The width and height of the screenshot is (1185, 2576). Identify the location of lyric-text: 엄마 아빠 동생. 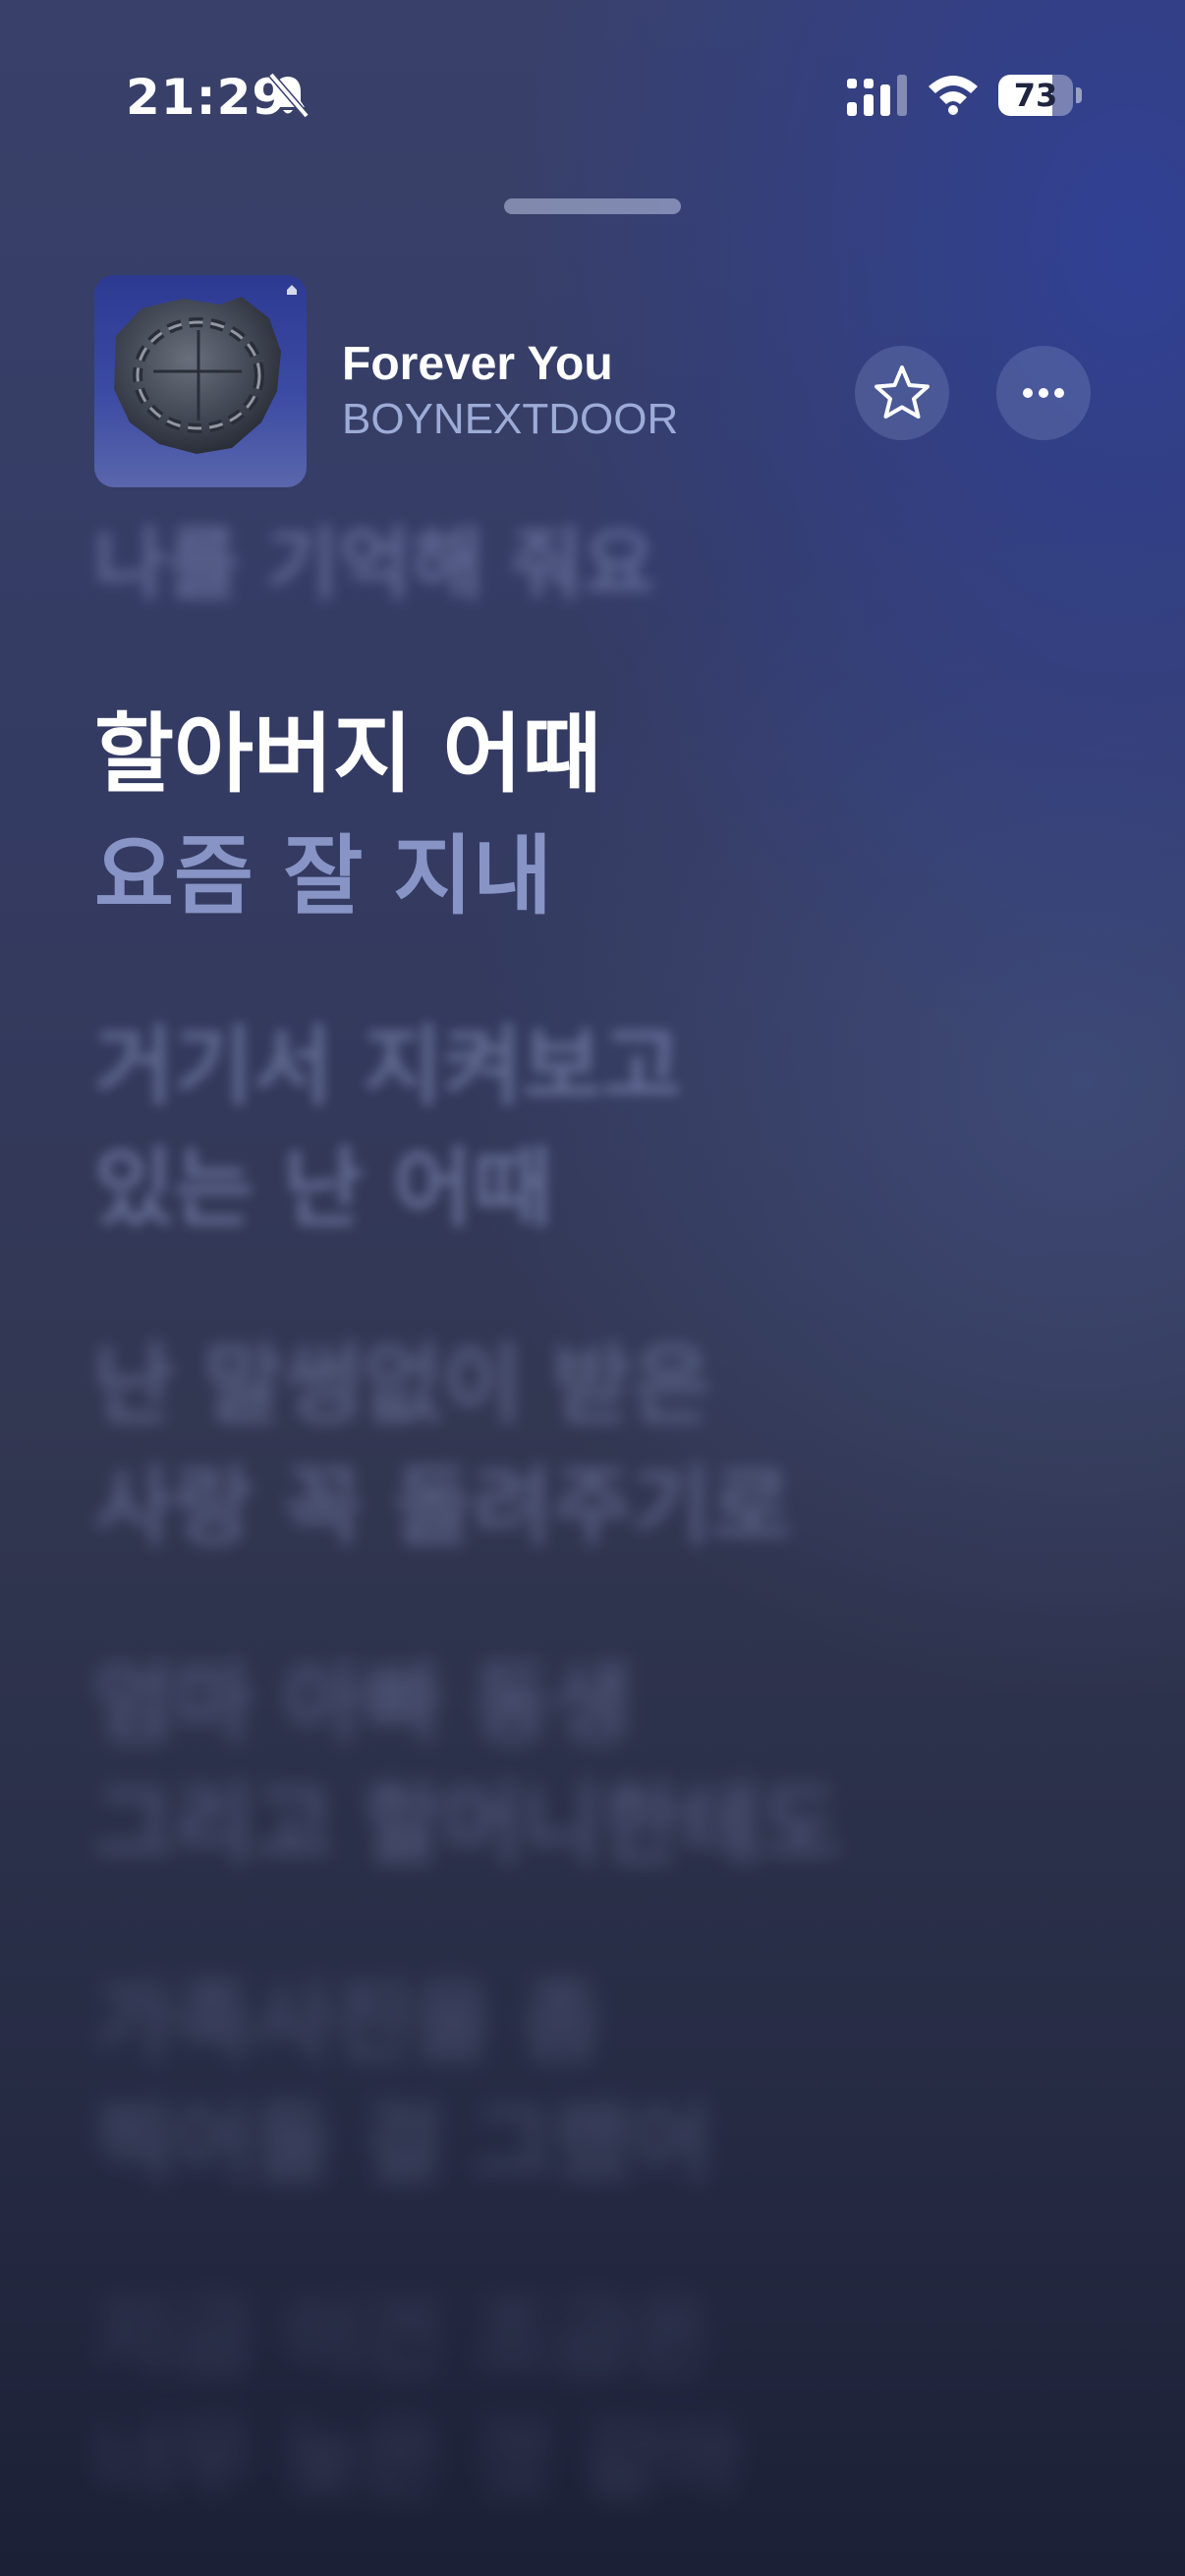
(364, 1703).